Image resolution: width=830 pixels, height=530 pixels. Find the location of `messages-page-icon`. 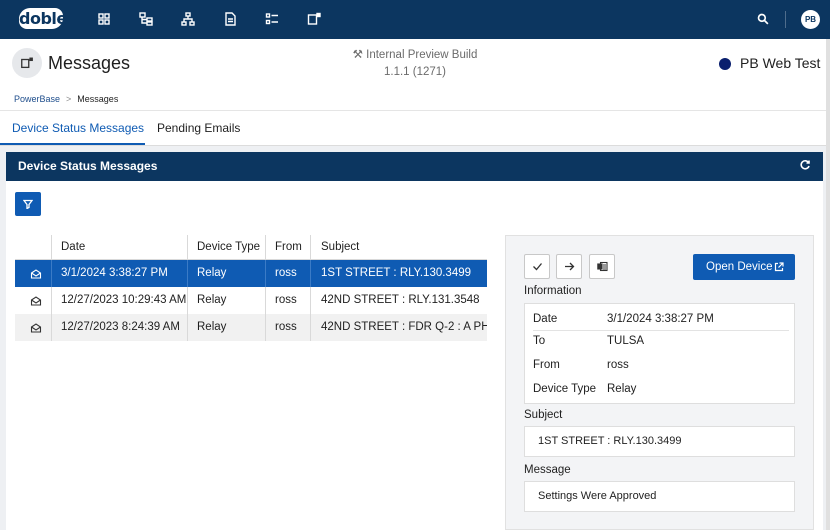

messages-page-icon is located at coordinates (27, 63).